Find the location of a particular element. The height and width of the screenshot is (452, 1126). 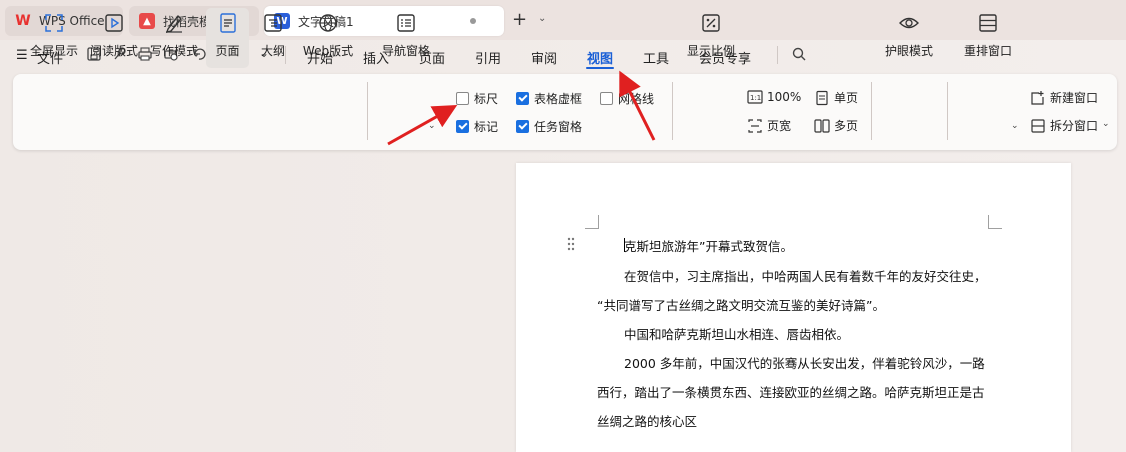

split-window-icon is located at coordinates (1038, 125).